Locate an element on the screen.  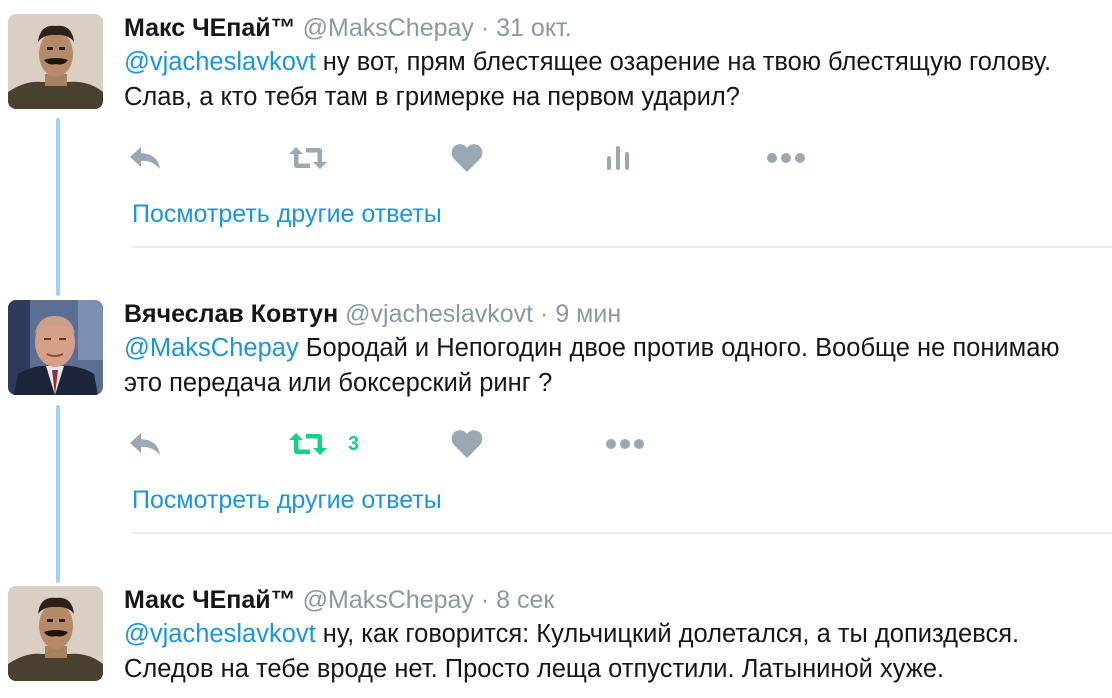
analytics-icon is located at coordinates (618, 158).